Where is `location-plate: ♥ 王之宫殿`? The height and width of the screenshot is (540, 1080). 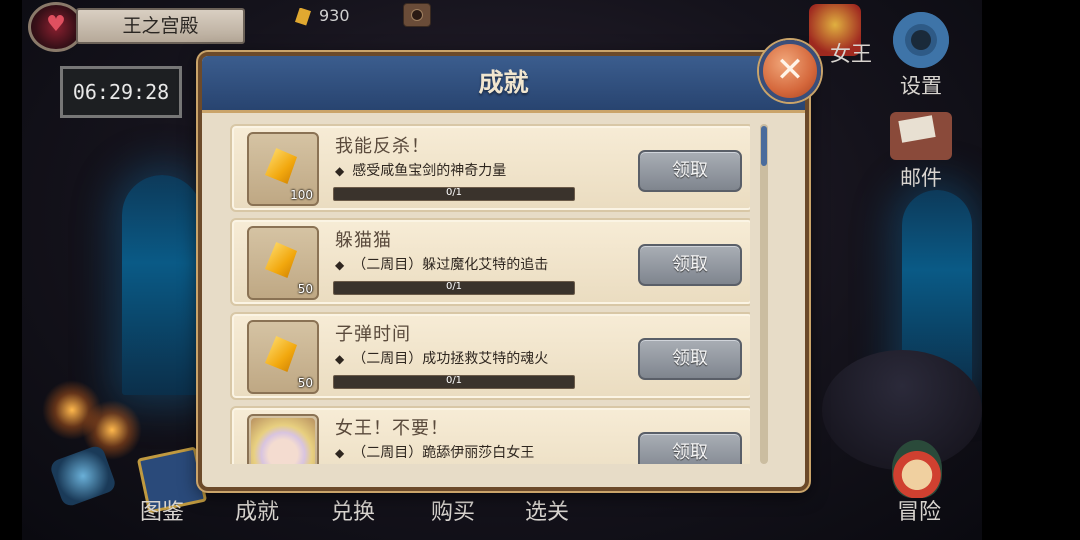 location-plate: ♥ 王之宫殿 is located at coordinates (136, 27).